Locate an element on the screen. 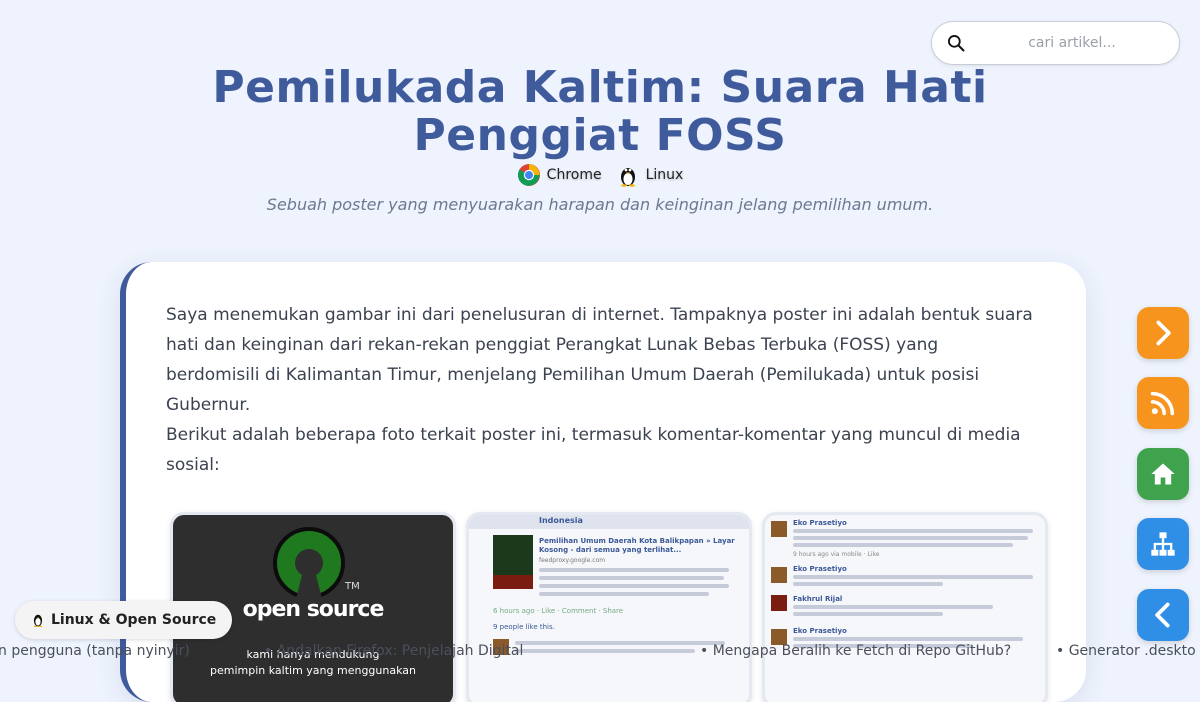 This screenshot has height=702, width=1200. rss-icon is located at coordinates (1162, 403).